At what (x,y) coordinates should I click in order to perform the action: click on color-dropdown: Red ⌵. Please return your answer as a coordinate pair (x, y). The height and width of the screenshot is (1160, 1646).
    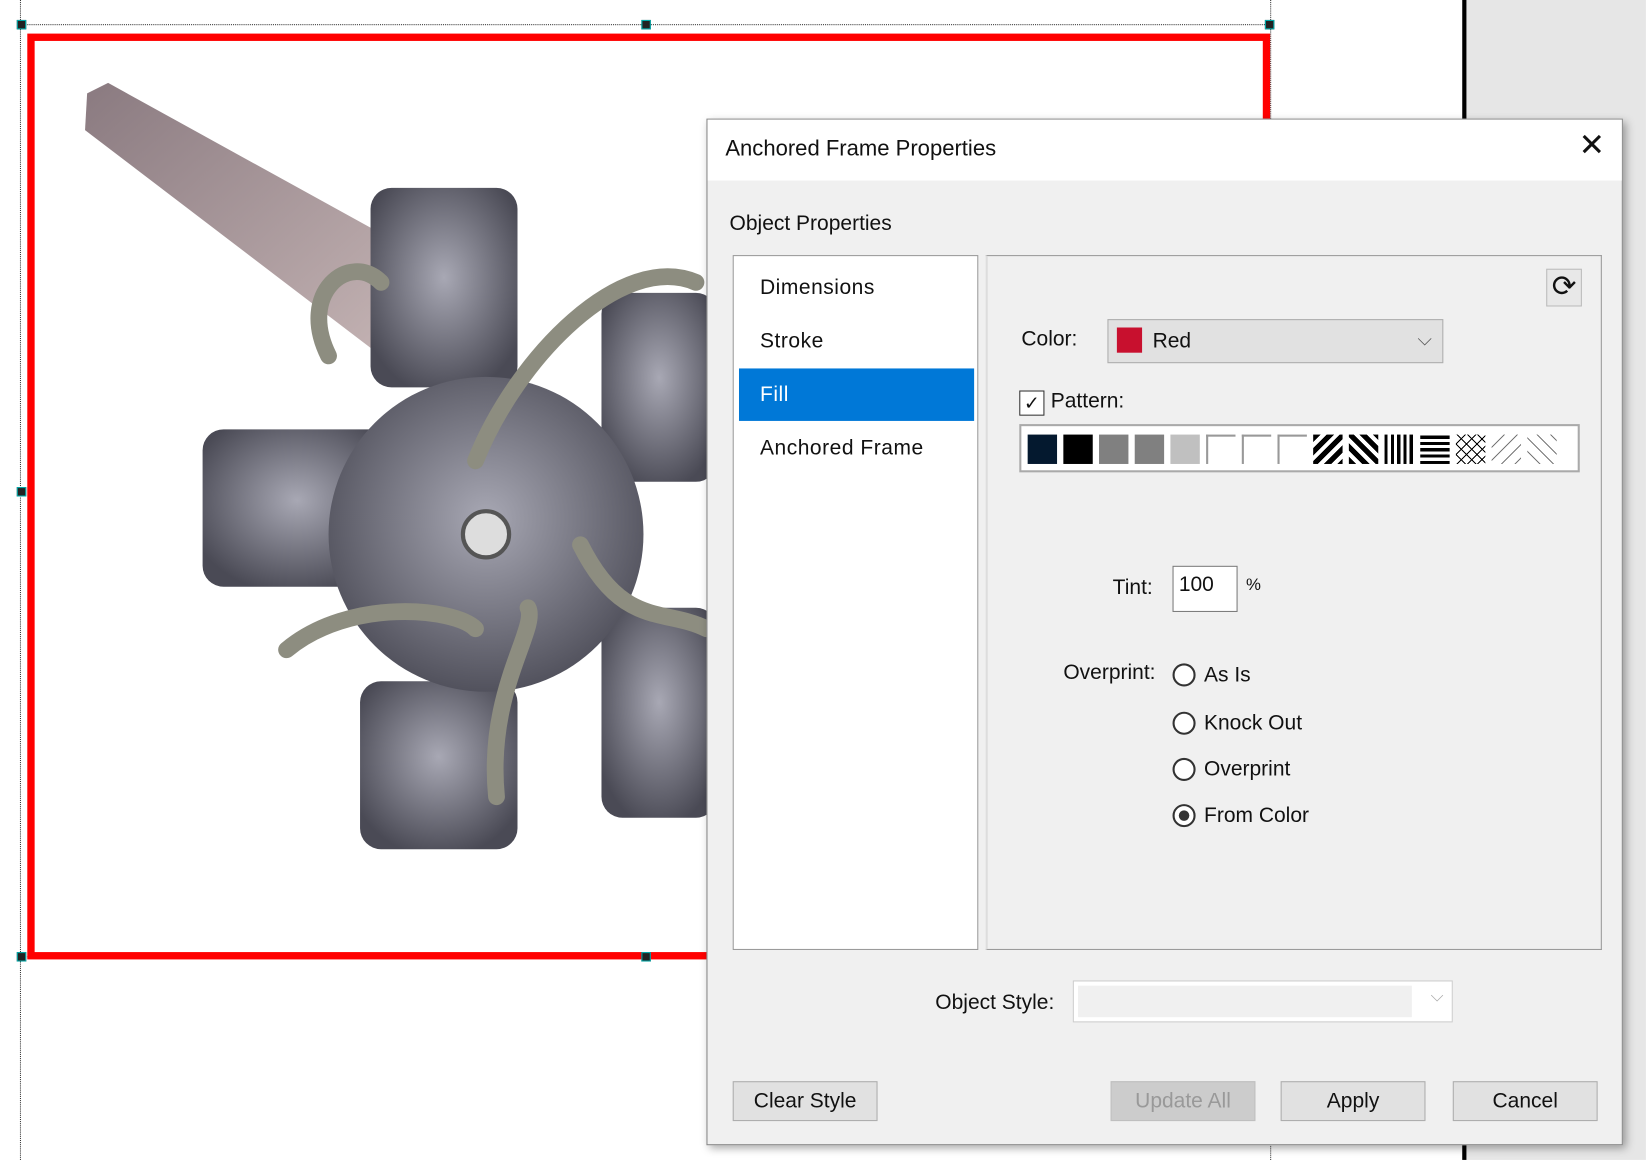
    Looking at the image, I should click on (1275, 341).